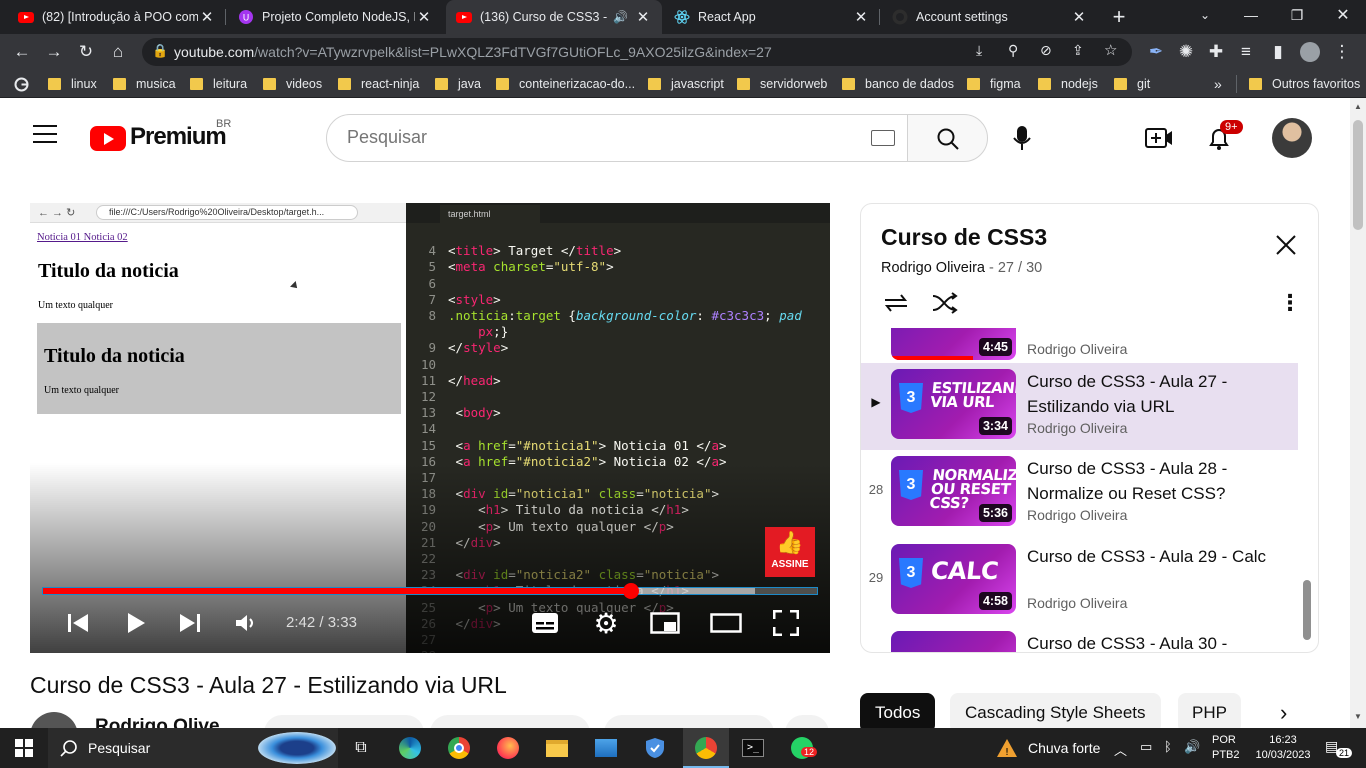  Describe the element at coordinates (1298, 84) in the screenshot. I see `bookmark-other: Outros favoritos` at that location.